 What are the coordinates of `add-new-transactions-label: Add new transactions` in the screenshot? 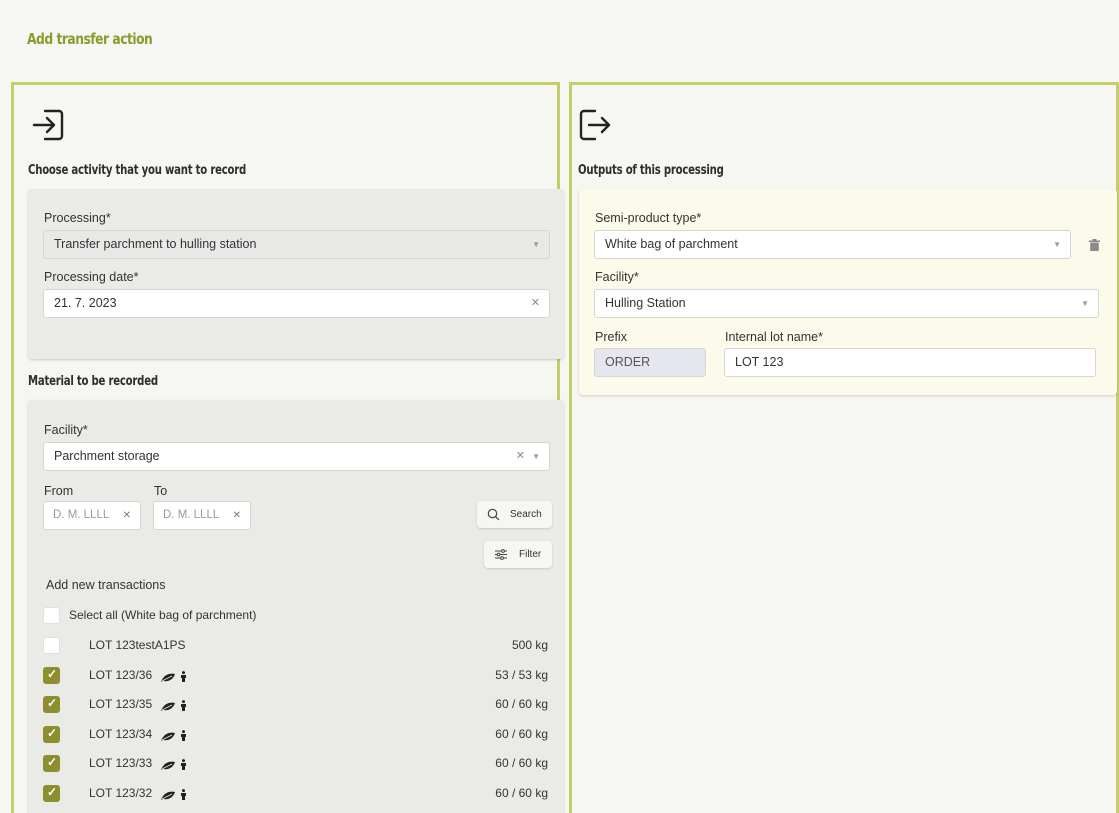 It's located at (106, 585).